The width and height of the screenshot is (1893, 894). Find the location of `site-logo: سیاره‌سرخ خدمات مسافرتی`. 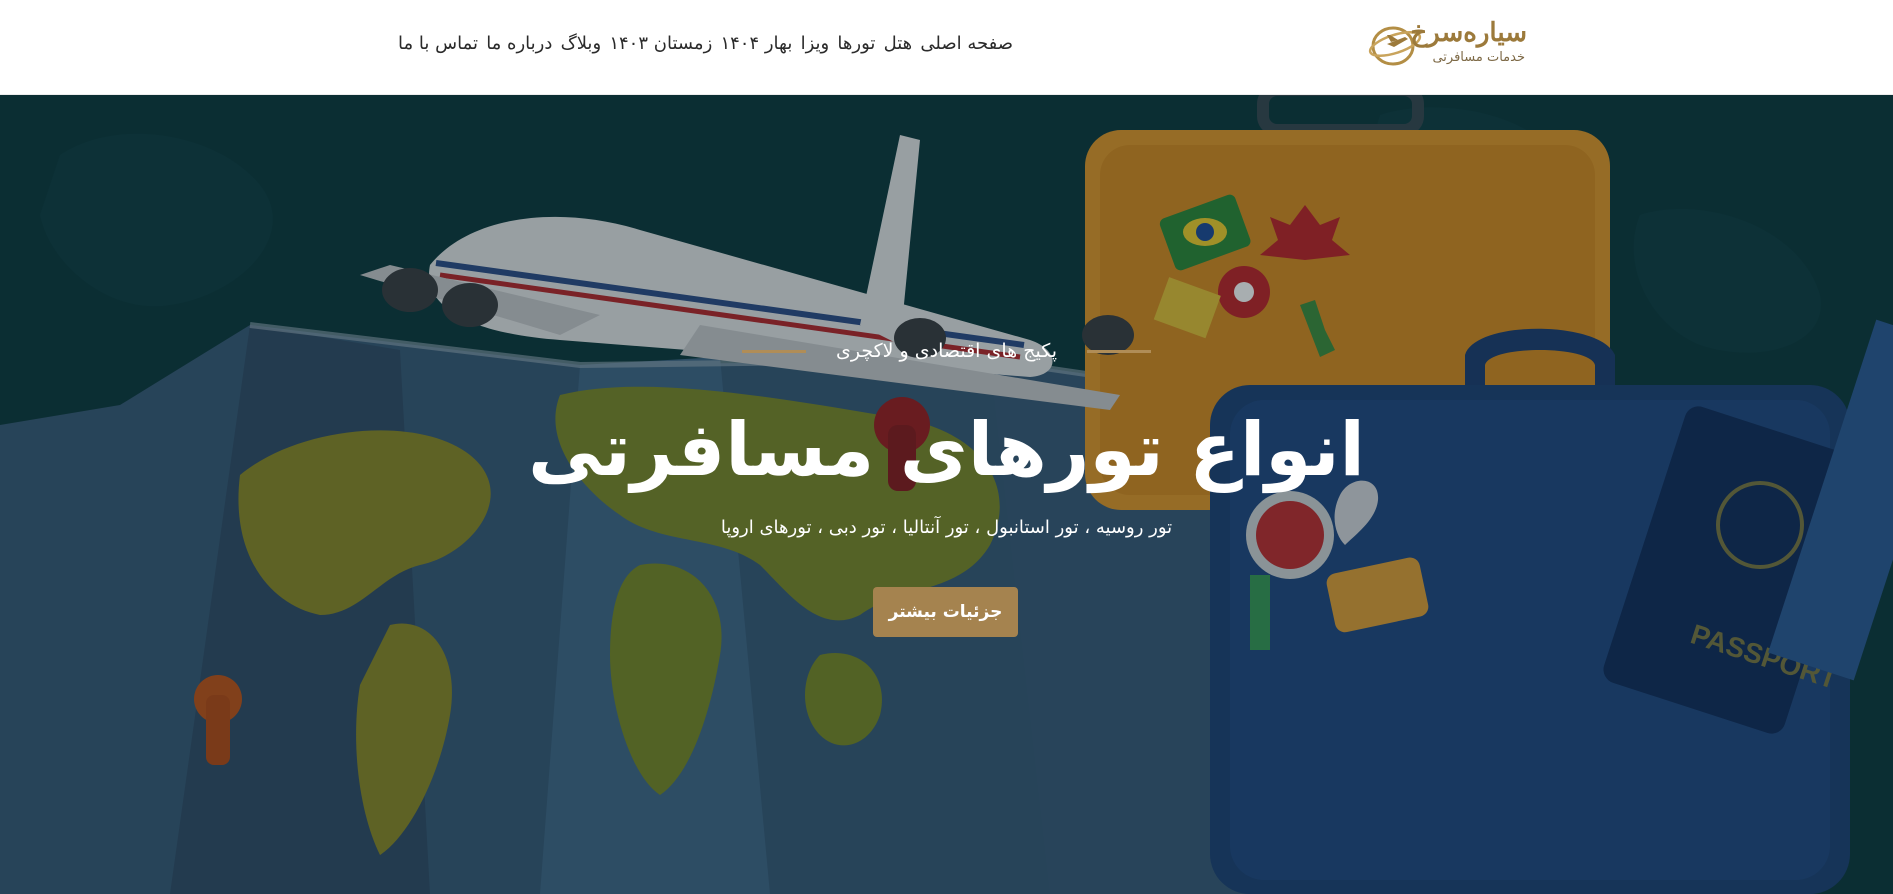

site-logo: سیاره‌سرخ خدمات مسافرتی is located at coordinates (1447, 44).